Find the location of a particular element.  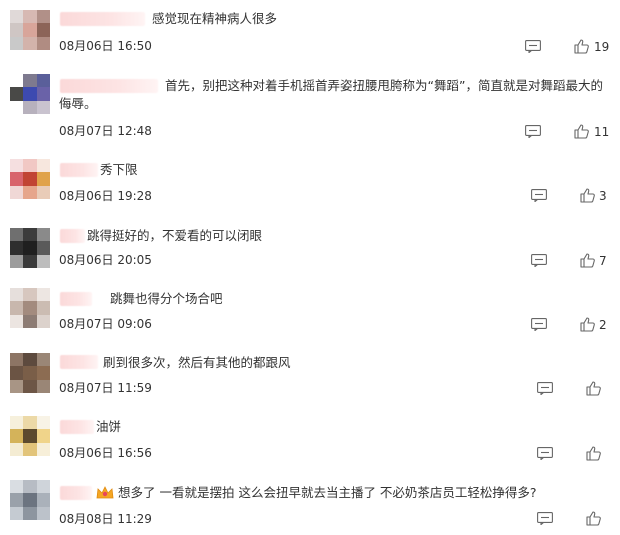

comment-item: 刷到很多次，然后有其他的都跟风 08月07日 11:59 is located at coordinates (310, 378).